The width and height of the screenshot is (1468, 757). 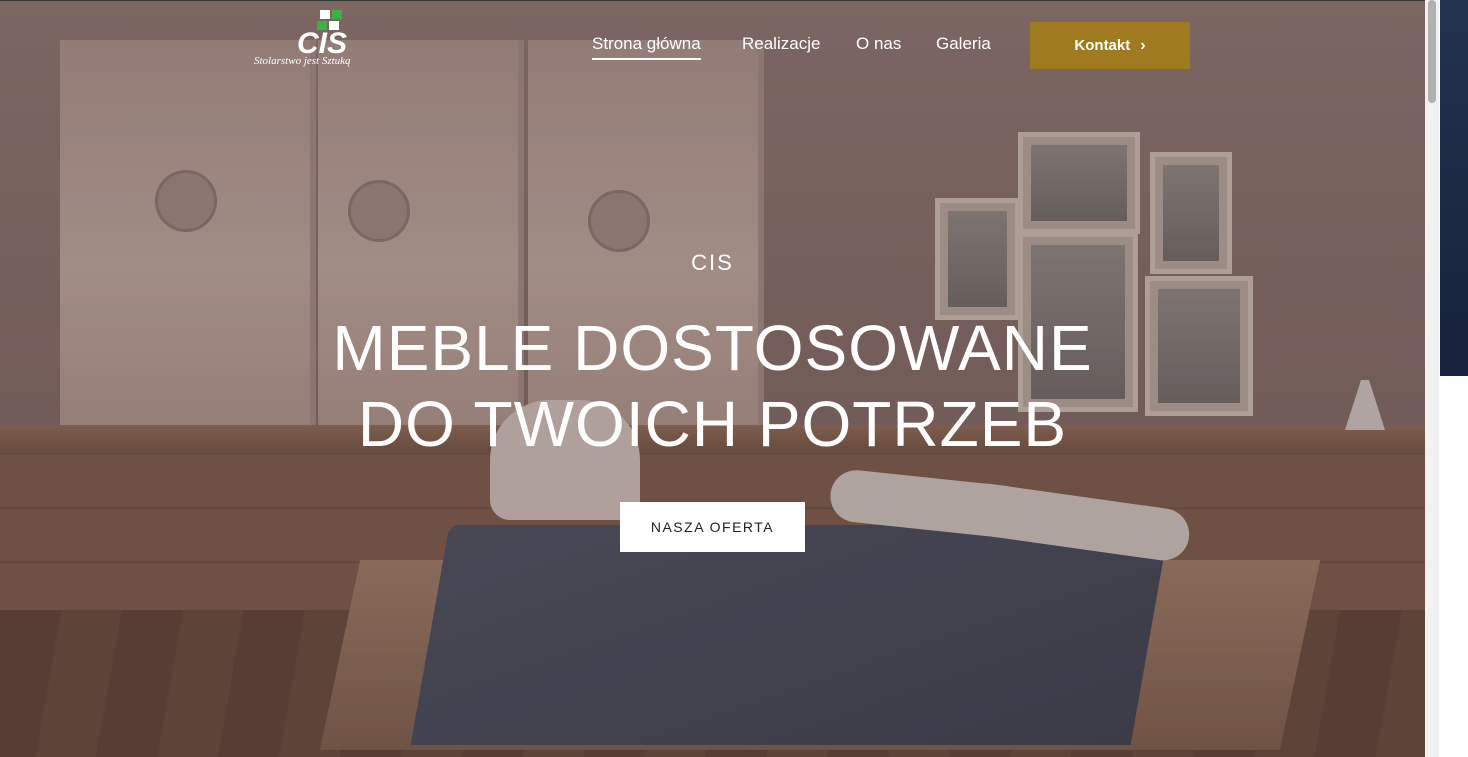 What do you see at coordinates (712, 348) in the screenshot?
I see `hero-headline-line1: MEBLE DOSTOSOWANE` at bounding box center [712, 348].